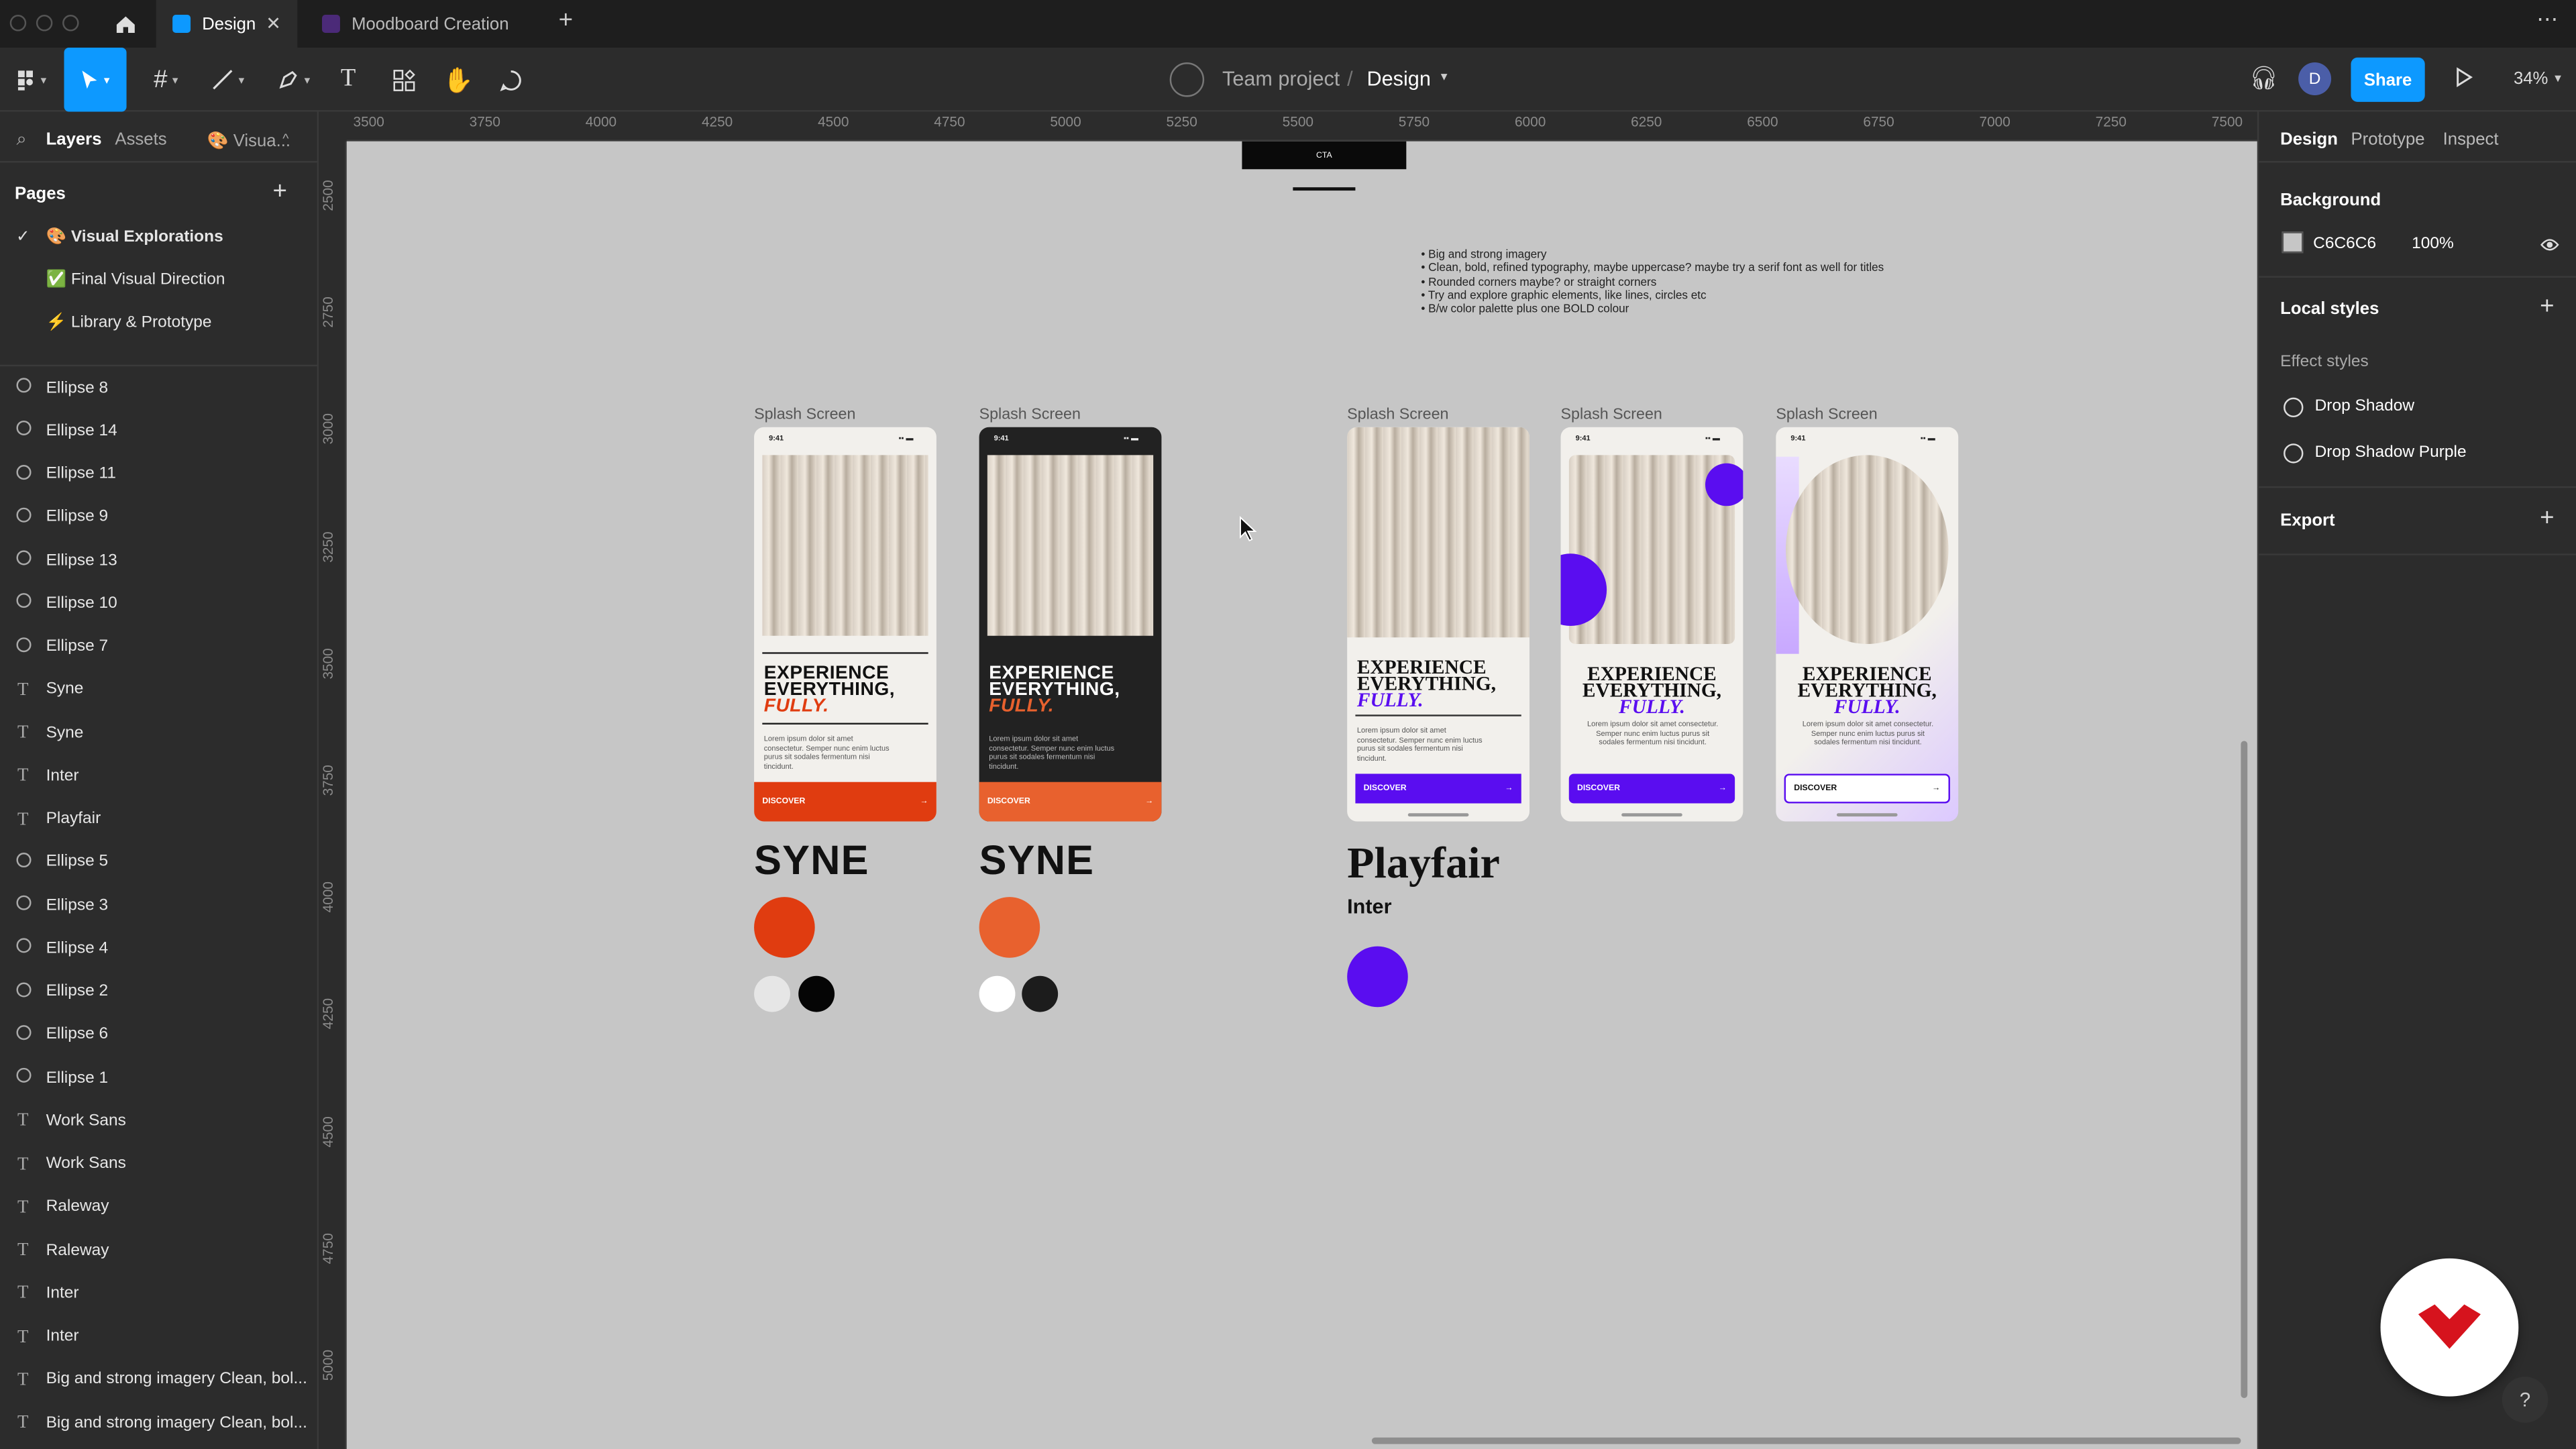 The height and width of the screenshot is (1449, 2576). Describe the element at coordinates (159, 279) in the screenshot. I see `page-item: ✅ Final Visual Direction` at that location.